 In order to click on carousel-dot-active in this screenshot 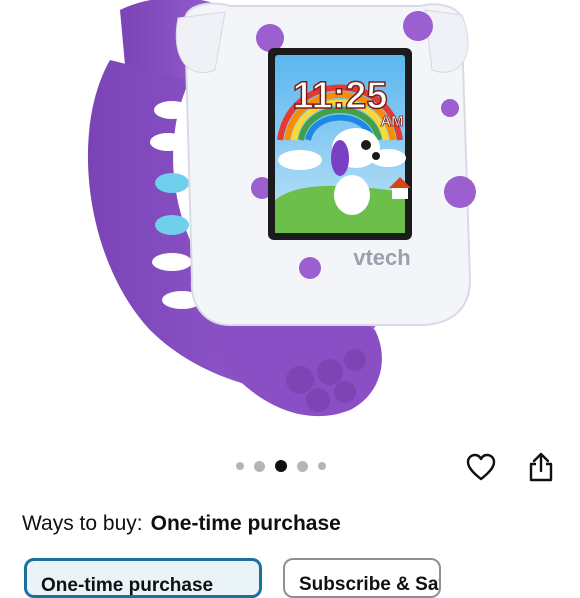, I will do `click(281, 466)`.